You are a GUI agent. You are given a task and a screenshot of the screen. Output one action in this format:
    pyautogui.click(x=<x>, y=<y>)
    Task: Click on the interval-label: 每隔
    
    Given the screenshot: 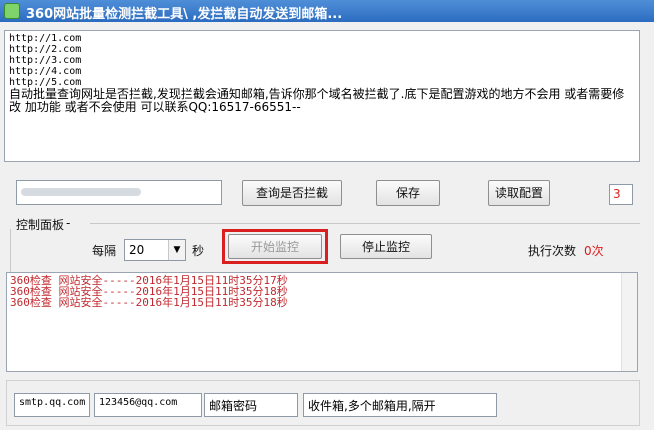 What is the action you would take?
    pyautogui.click(x=104, y=251)
    